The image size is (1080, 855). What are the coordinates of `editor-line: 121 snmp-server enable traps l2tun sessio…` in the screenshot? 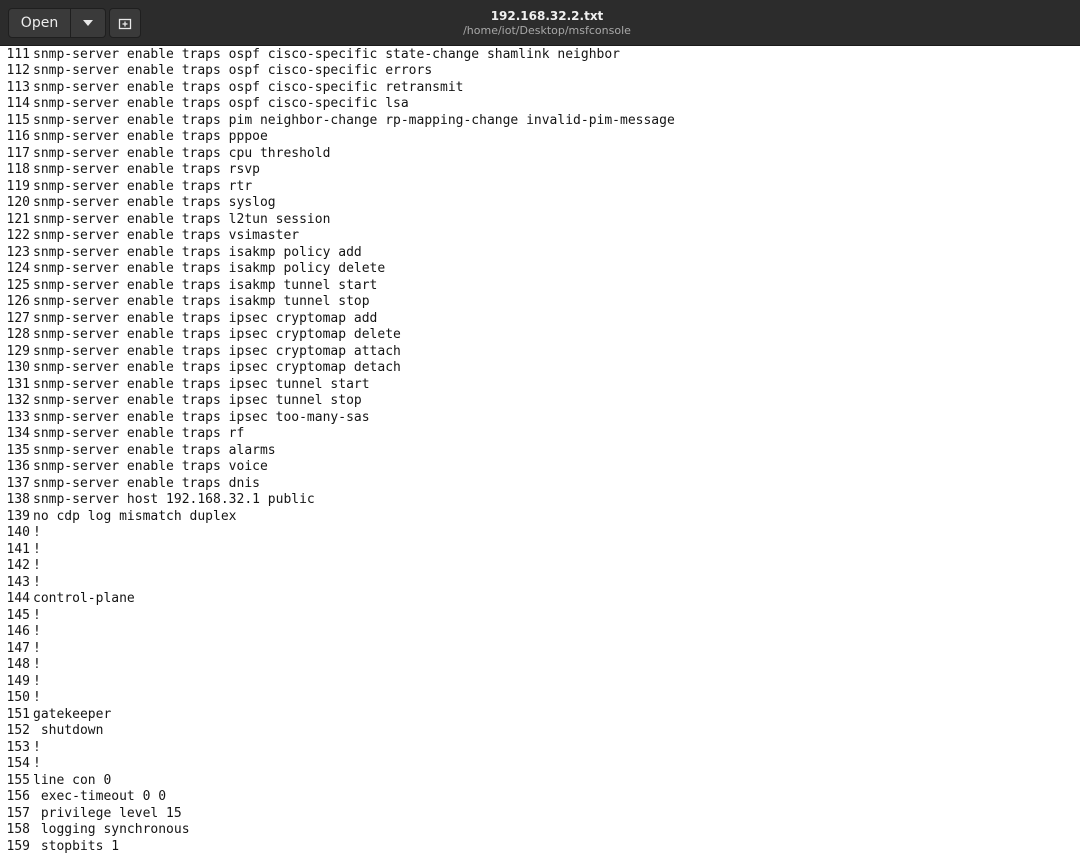 It's located at (540, 220).